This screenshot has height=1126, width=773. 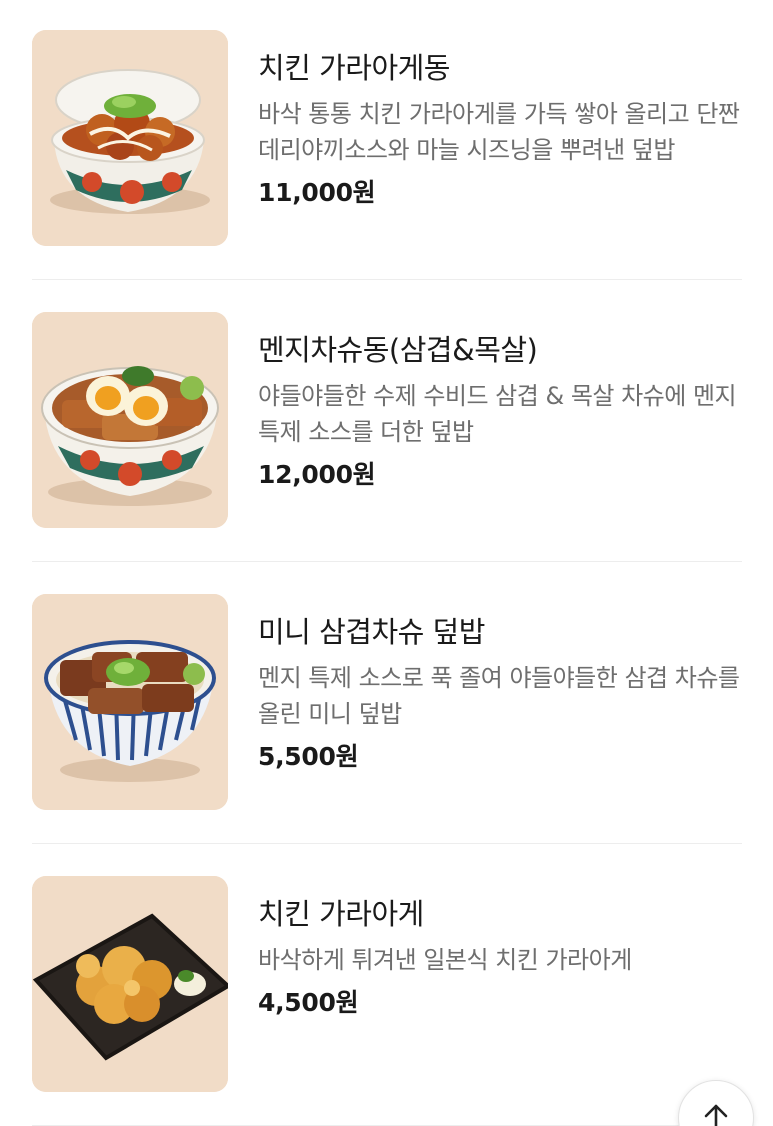 What do you see at coordinates (398, 350) in the screenshot?
I see `menu-item-name: 멘지차슈동(삼겹&목살)` at bounding box center [398, 350].